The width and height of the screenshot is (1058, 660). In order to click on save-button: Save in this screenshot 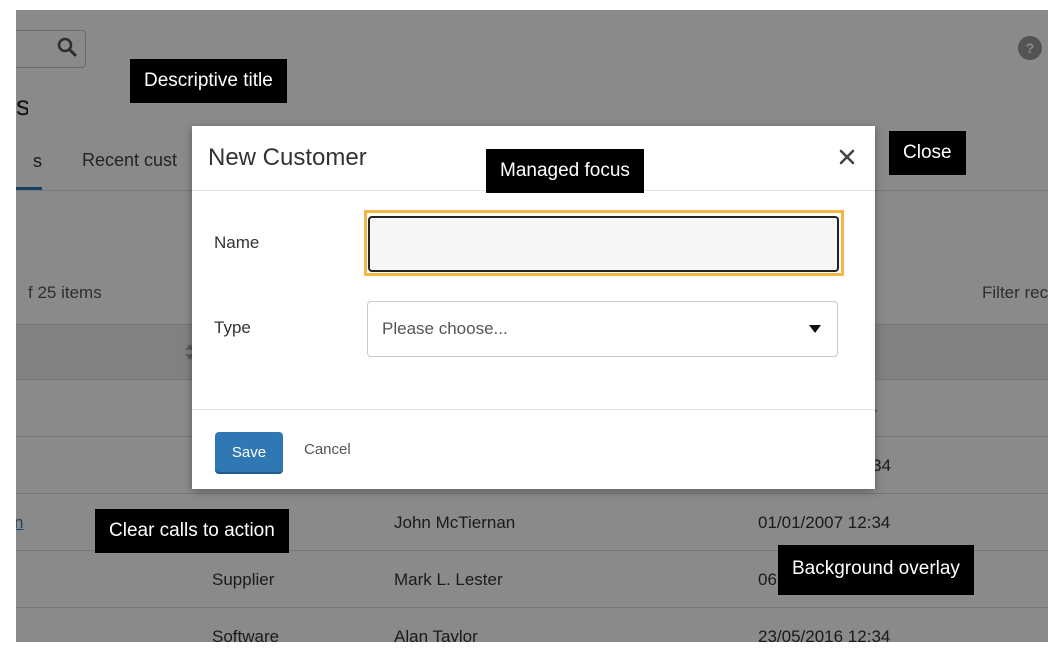, I will do `click(249, 452)`.